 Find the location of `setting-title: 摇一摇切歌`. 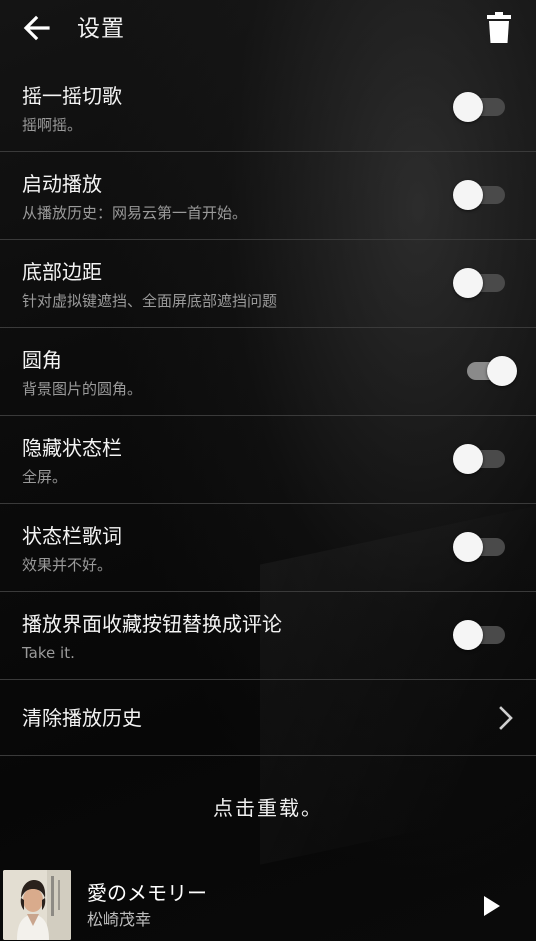

setting-title: 摇一摇切歌 is located at coordinates (72, 96).